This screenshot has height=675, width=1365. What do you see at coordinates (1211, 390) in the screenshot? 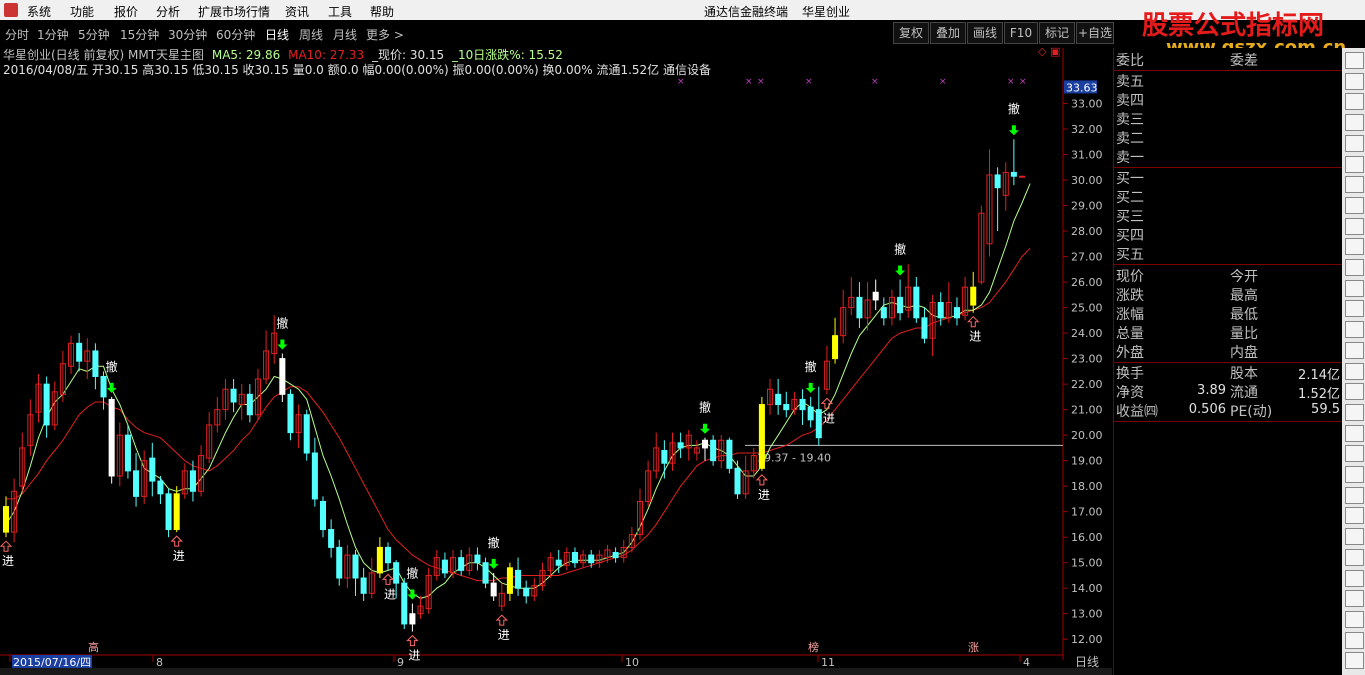
I see `net-assets-value: 3.89` at bounding box center [1211, 390].